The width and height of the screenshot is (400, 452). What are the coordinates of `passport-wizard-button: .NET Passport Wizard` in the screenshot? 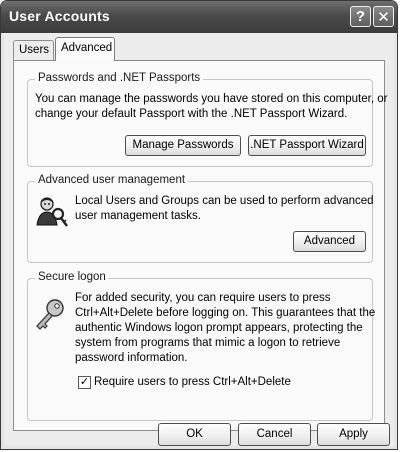 It's located at (307, 145).